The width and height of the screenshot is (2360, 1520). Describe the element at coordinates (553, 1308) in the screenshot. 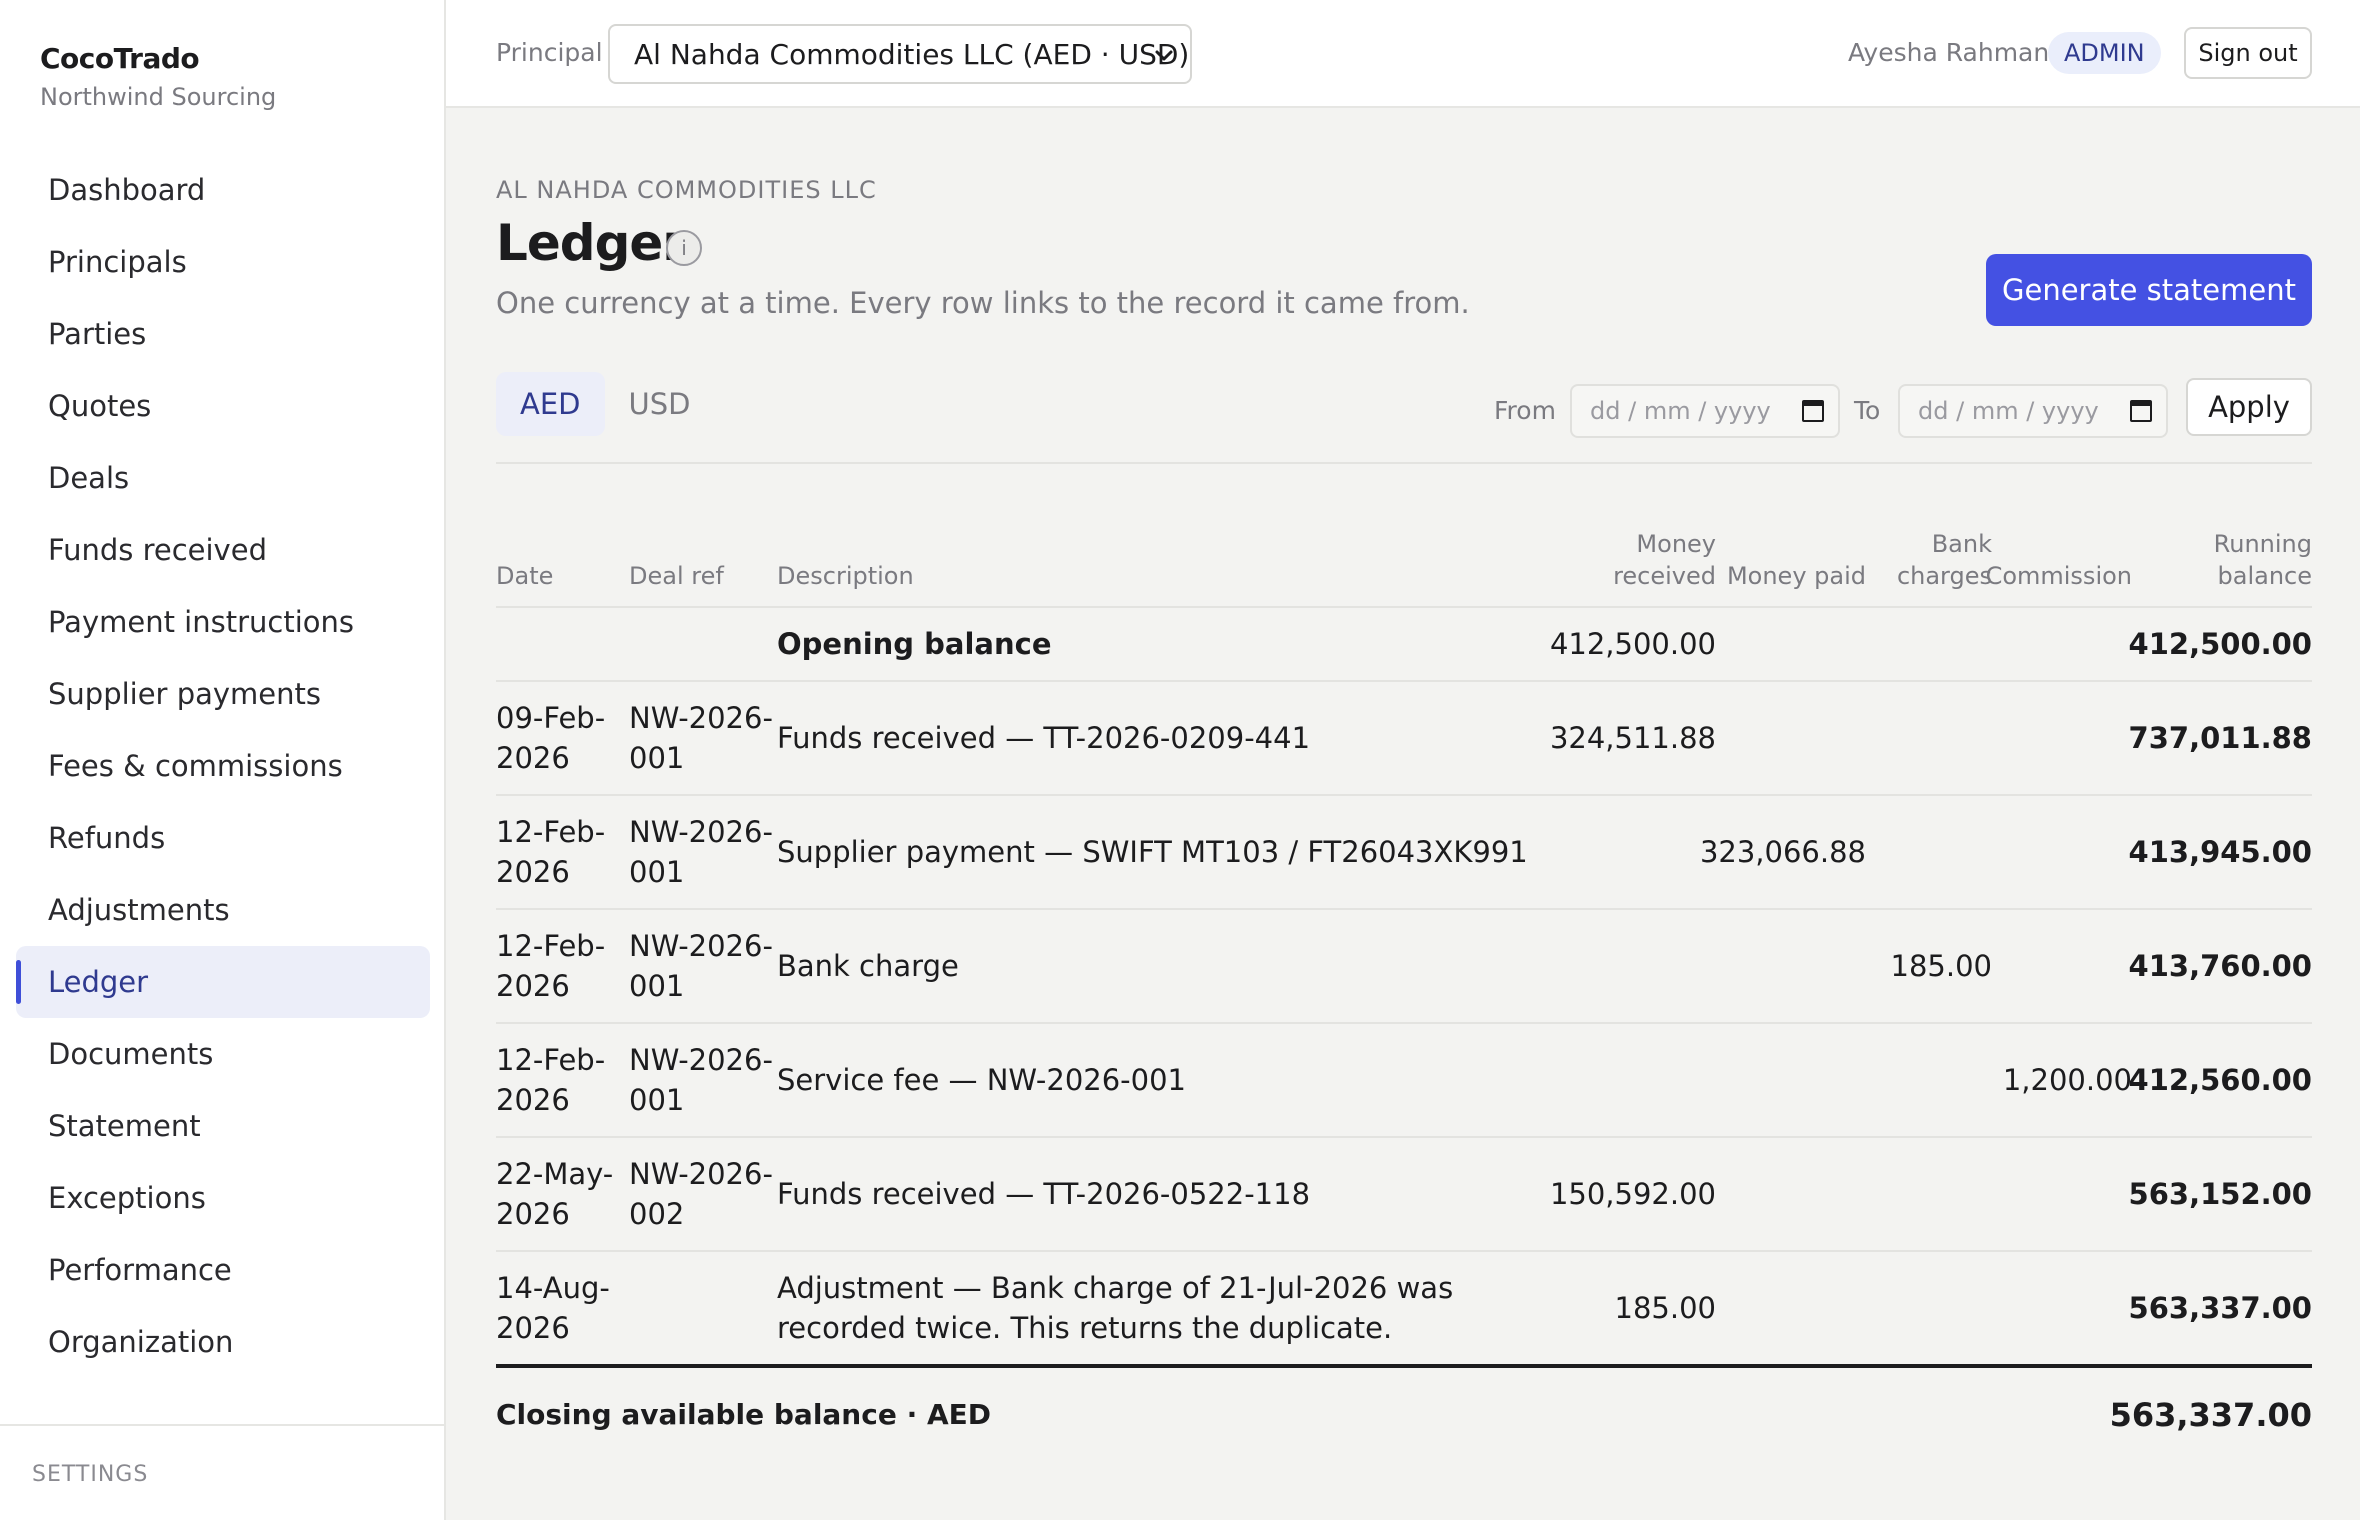

I see `cell-date: 14-Aug-2026` at that location.